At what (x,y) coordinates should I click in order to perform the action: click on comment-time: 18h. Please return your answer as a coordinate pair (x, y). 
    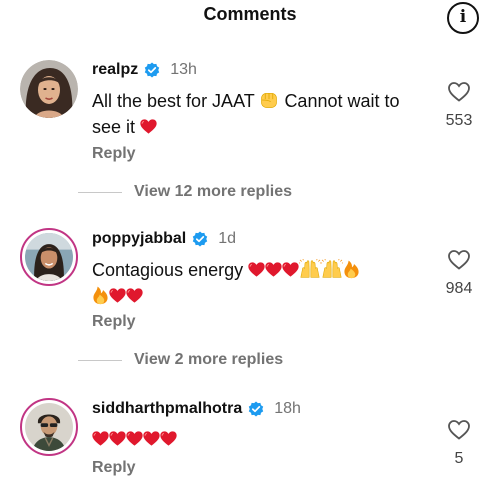
    Looking at the image, I should click on (287, 408).